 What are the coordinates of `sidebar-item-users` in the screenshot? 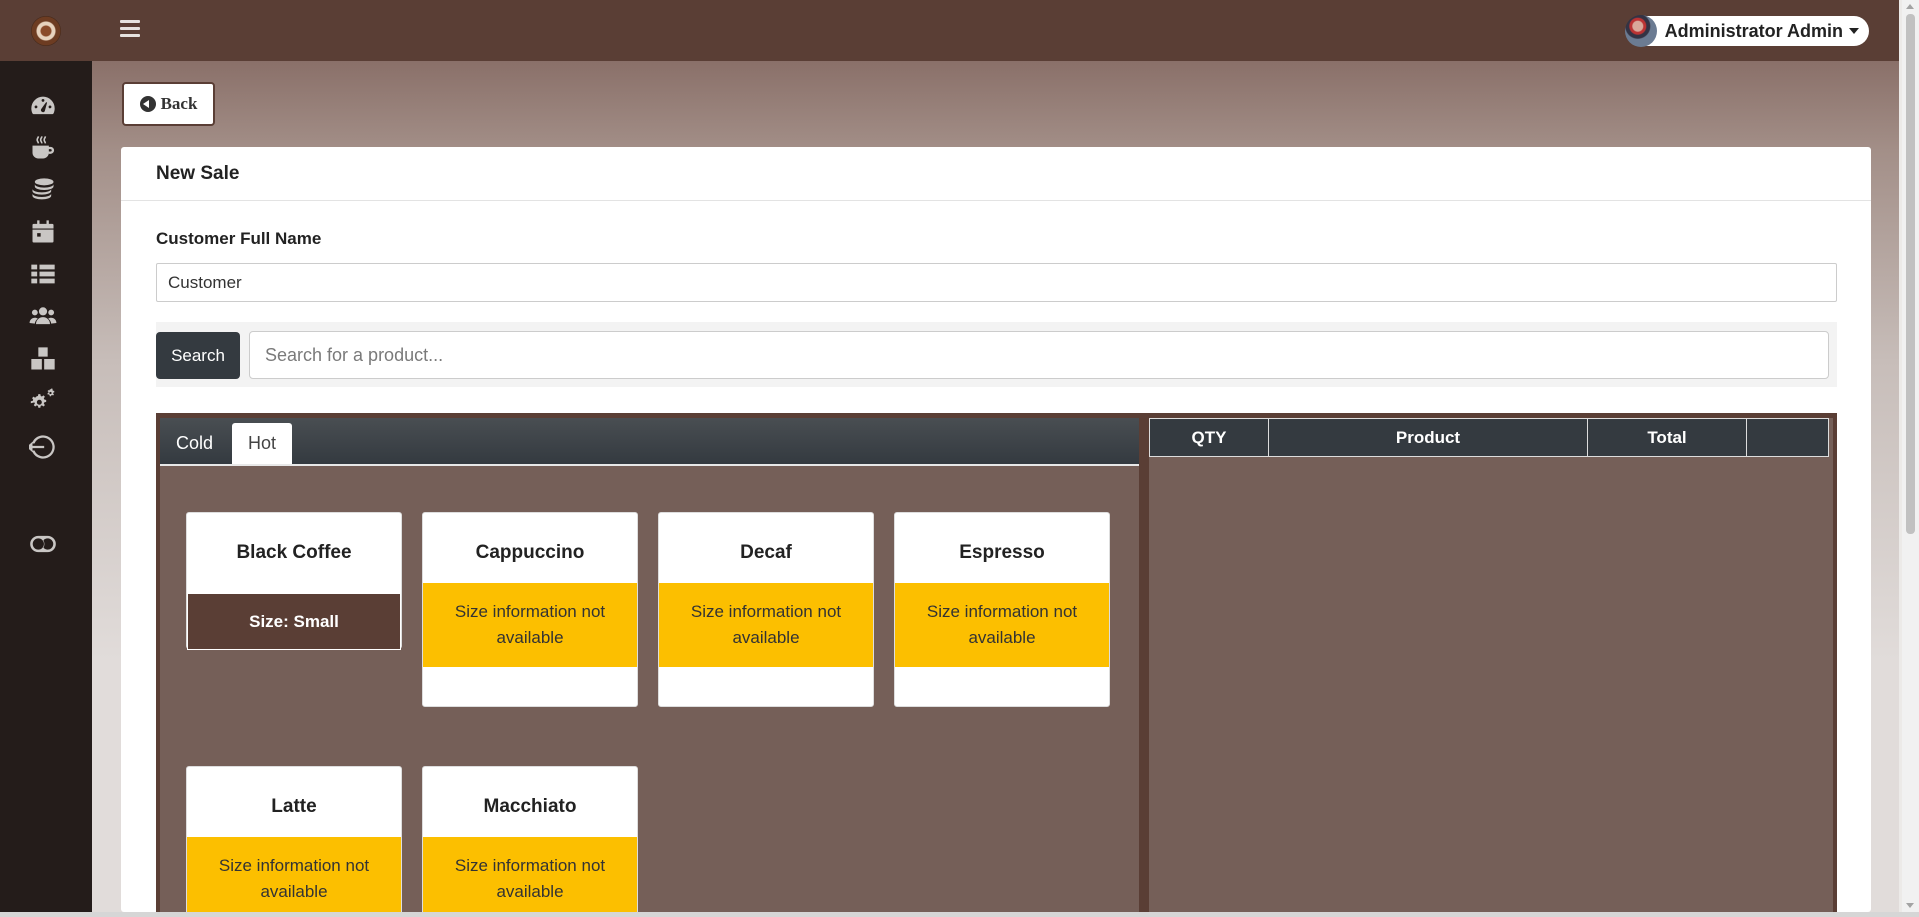 It's located at (43, 316).